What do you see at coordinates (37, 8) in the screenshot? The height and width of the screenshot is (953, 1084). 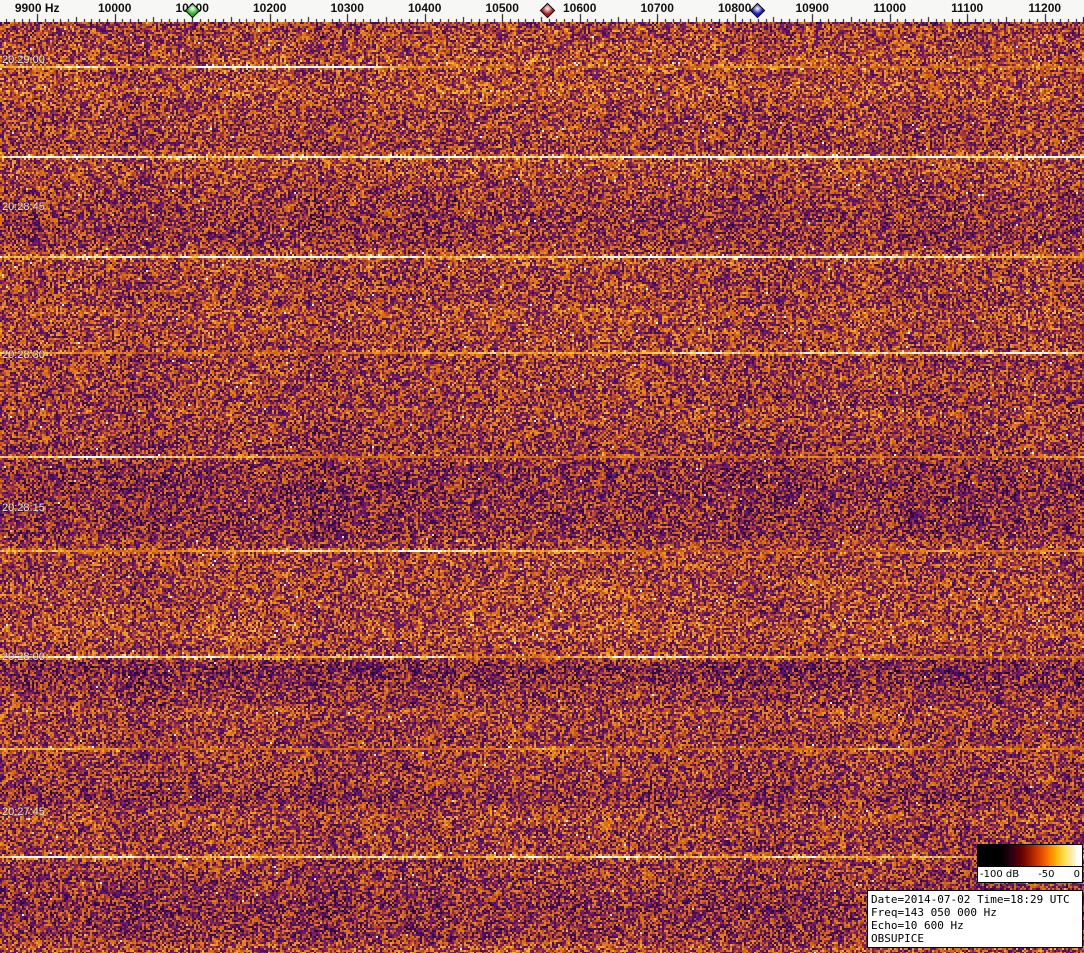 I see `freq-tick-label: 9900 Hz` at bounding box center [37, 8].